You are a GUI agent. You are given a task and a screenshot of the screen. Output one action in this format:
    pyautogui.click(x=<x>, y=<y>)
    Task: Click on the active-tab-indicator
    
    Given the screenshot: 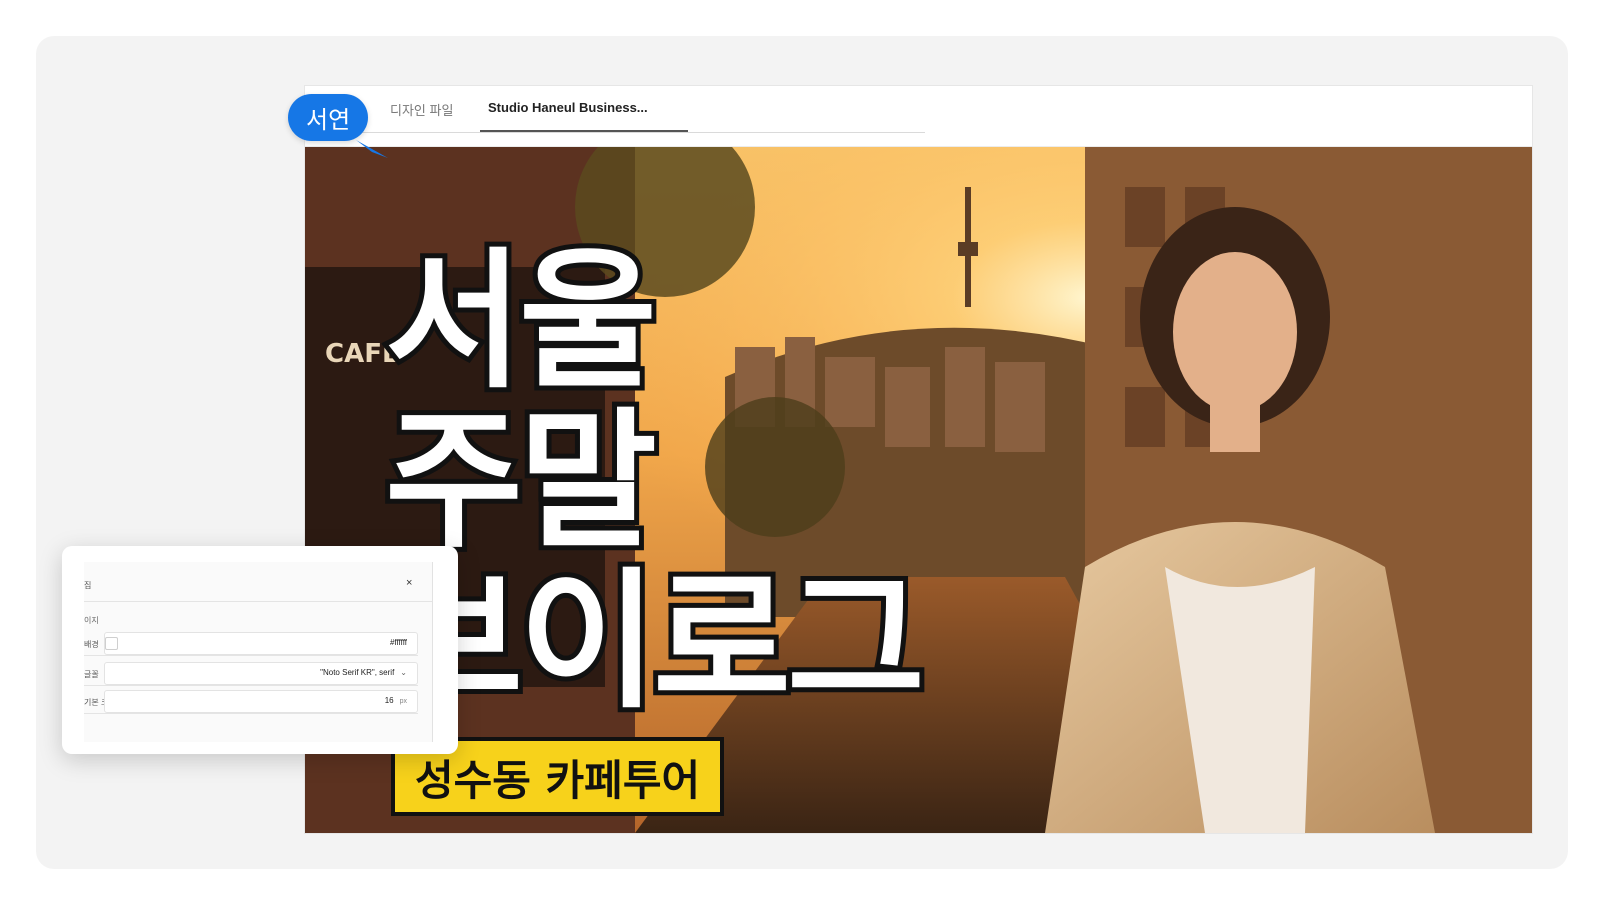 What is the action you would take?
    pyautogui.click(x=584, y=131)
    